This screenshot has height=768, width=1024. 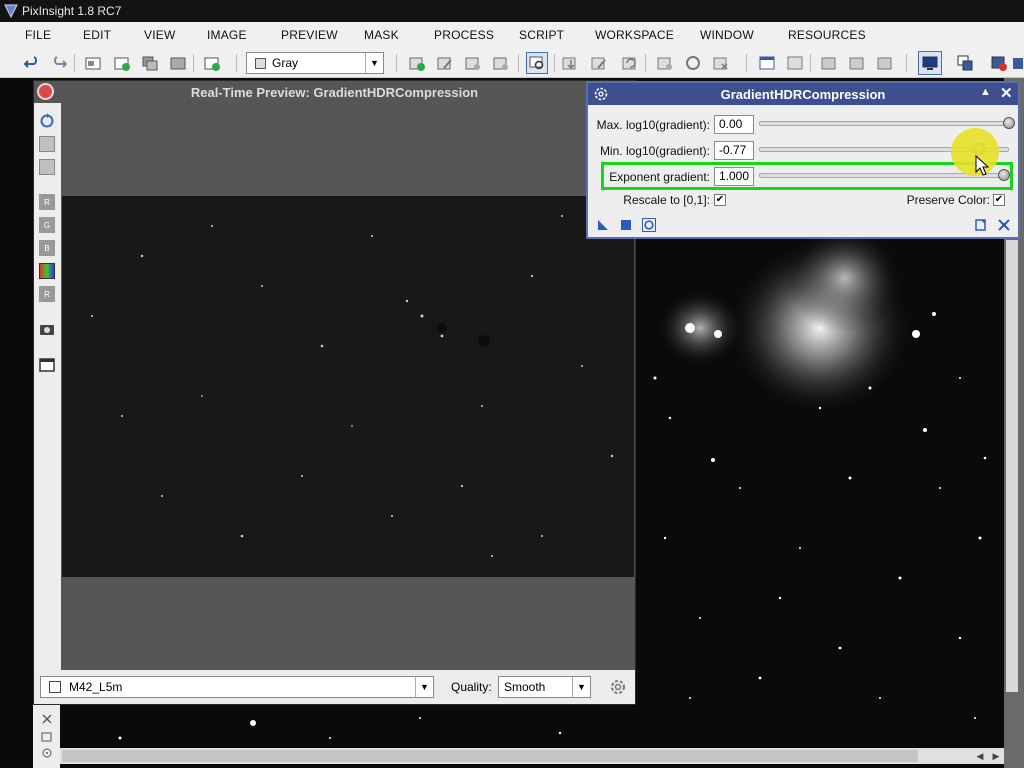 What do you see at coordinates (93, 63) in the screenshot?
I see `image-window-icon` at bounding box center [93, 63].